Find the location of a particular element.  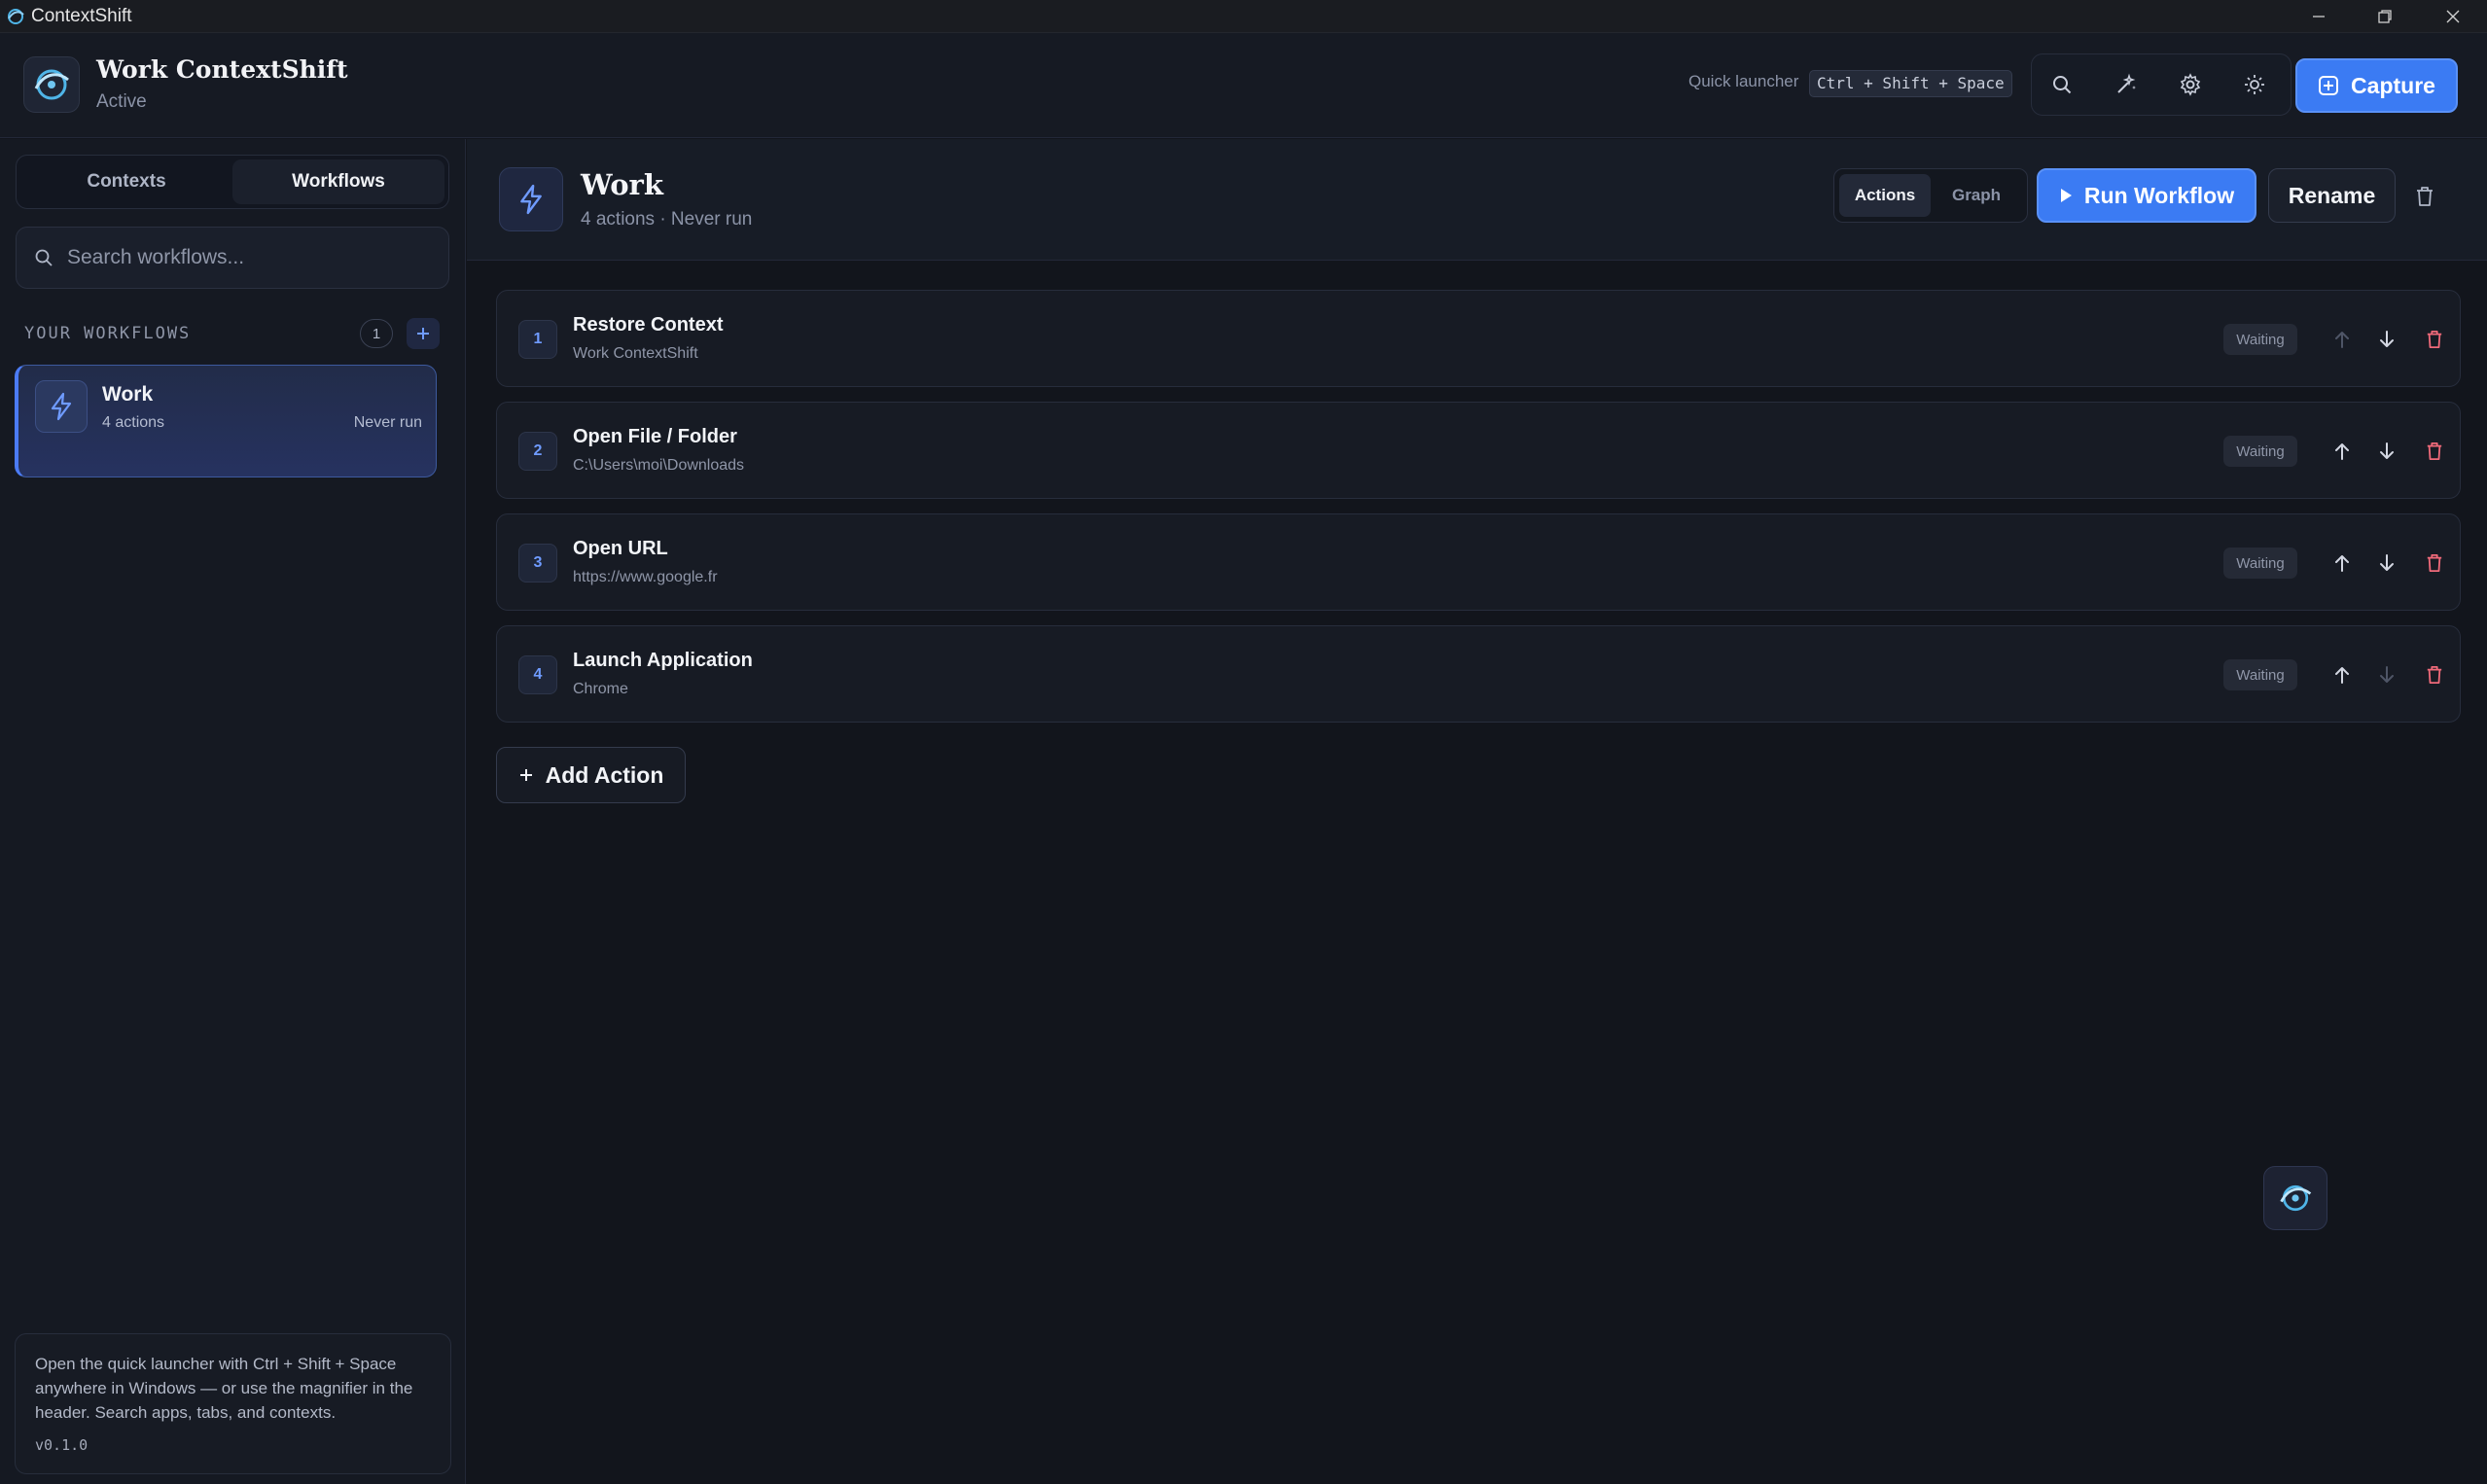

capture-label: Capture is located at coordinates (2393, 85).